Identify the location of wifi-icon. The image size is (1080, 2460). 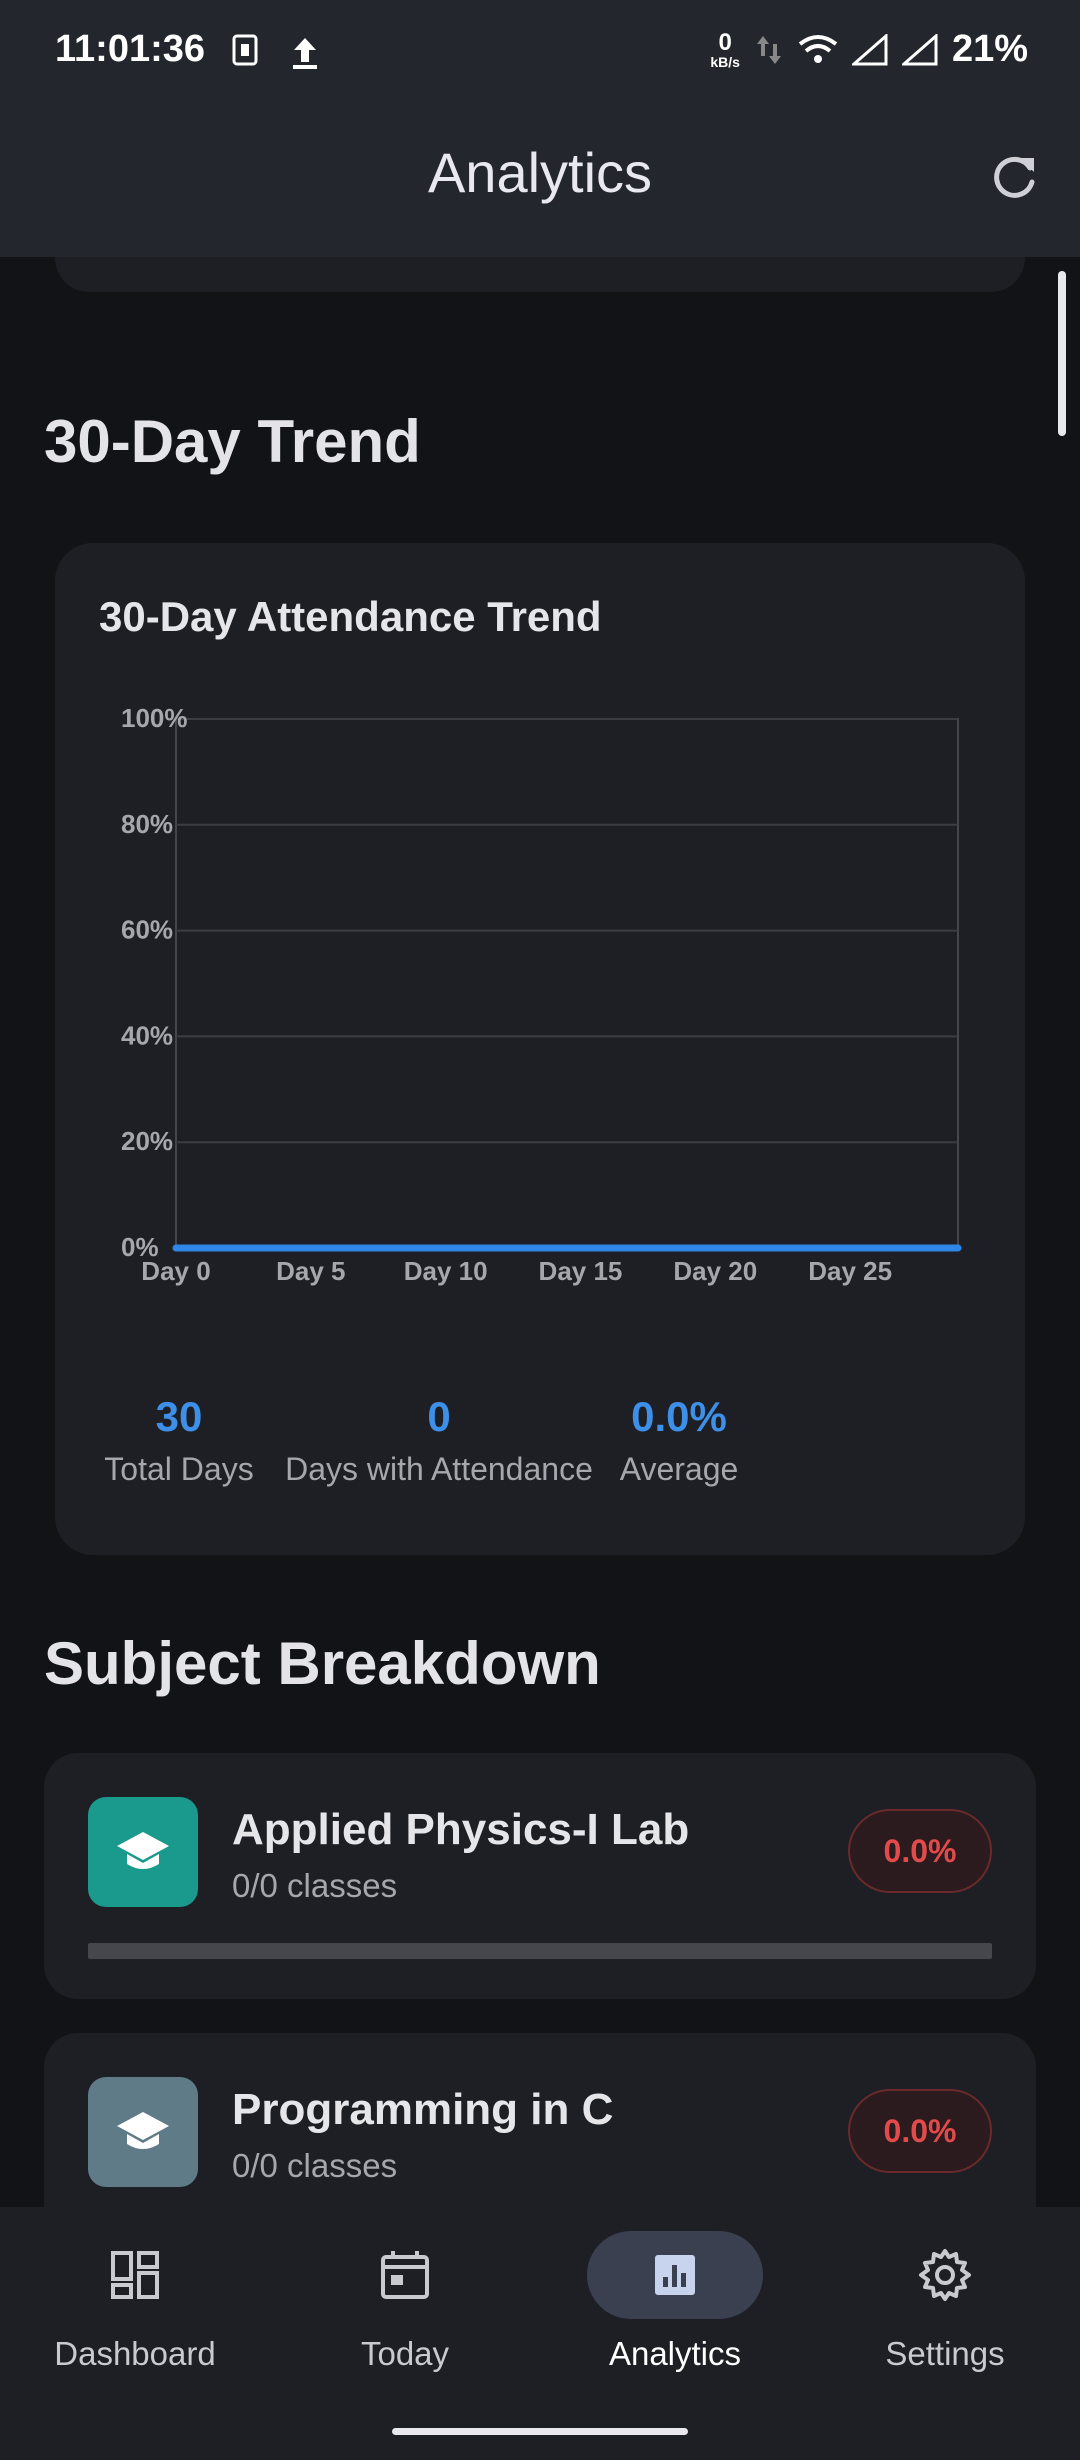
(818, 48).